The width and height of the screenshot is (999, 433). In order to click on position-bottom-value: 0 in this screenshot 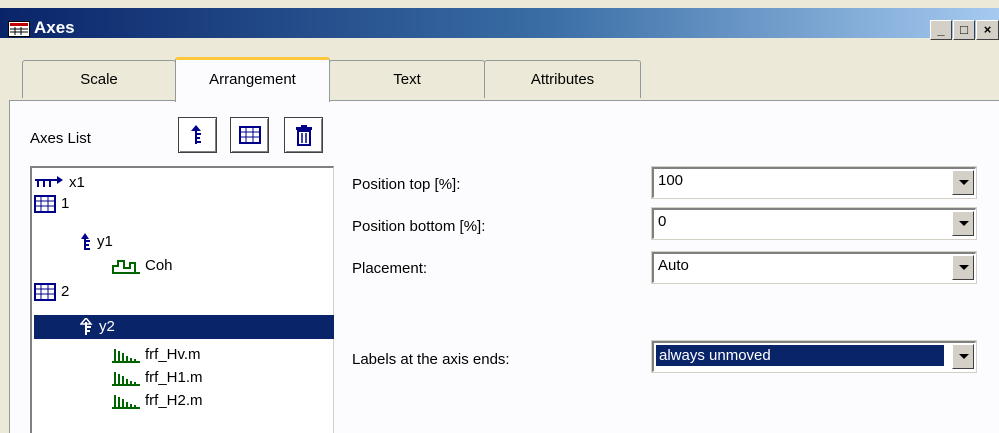, I will do `click(662, 221)`.